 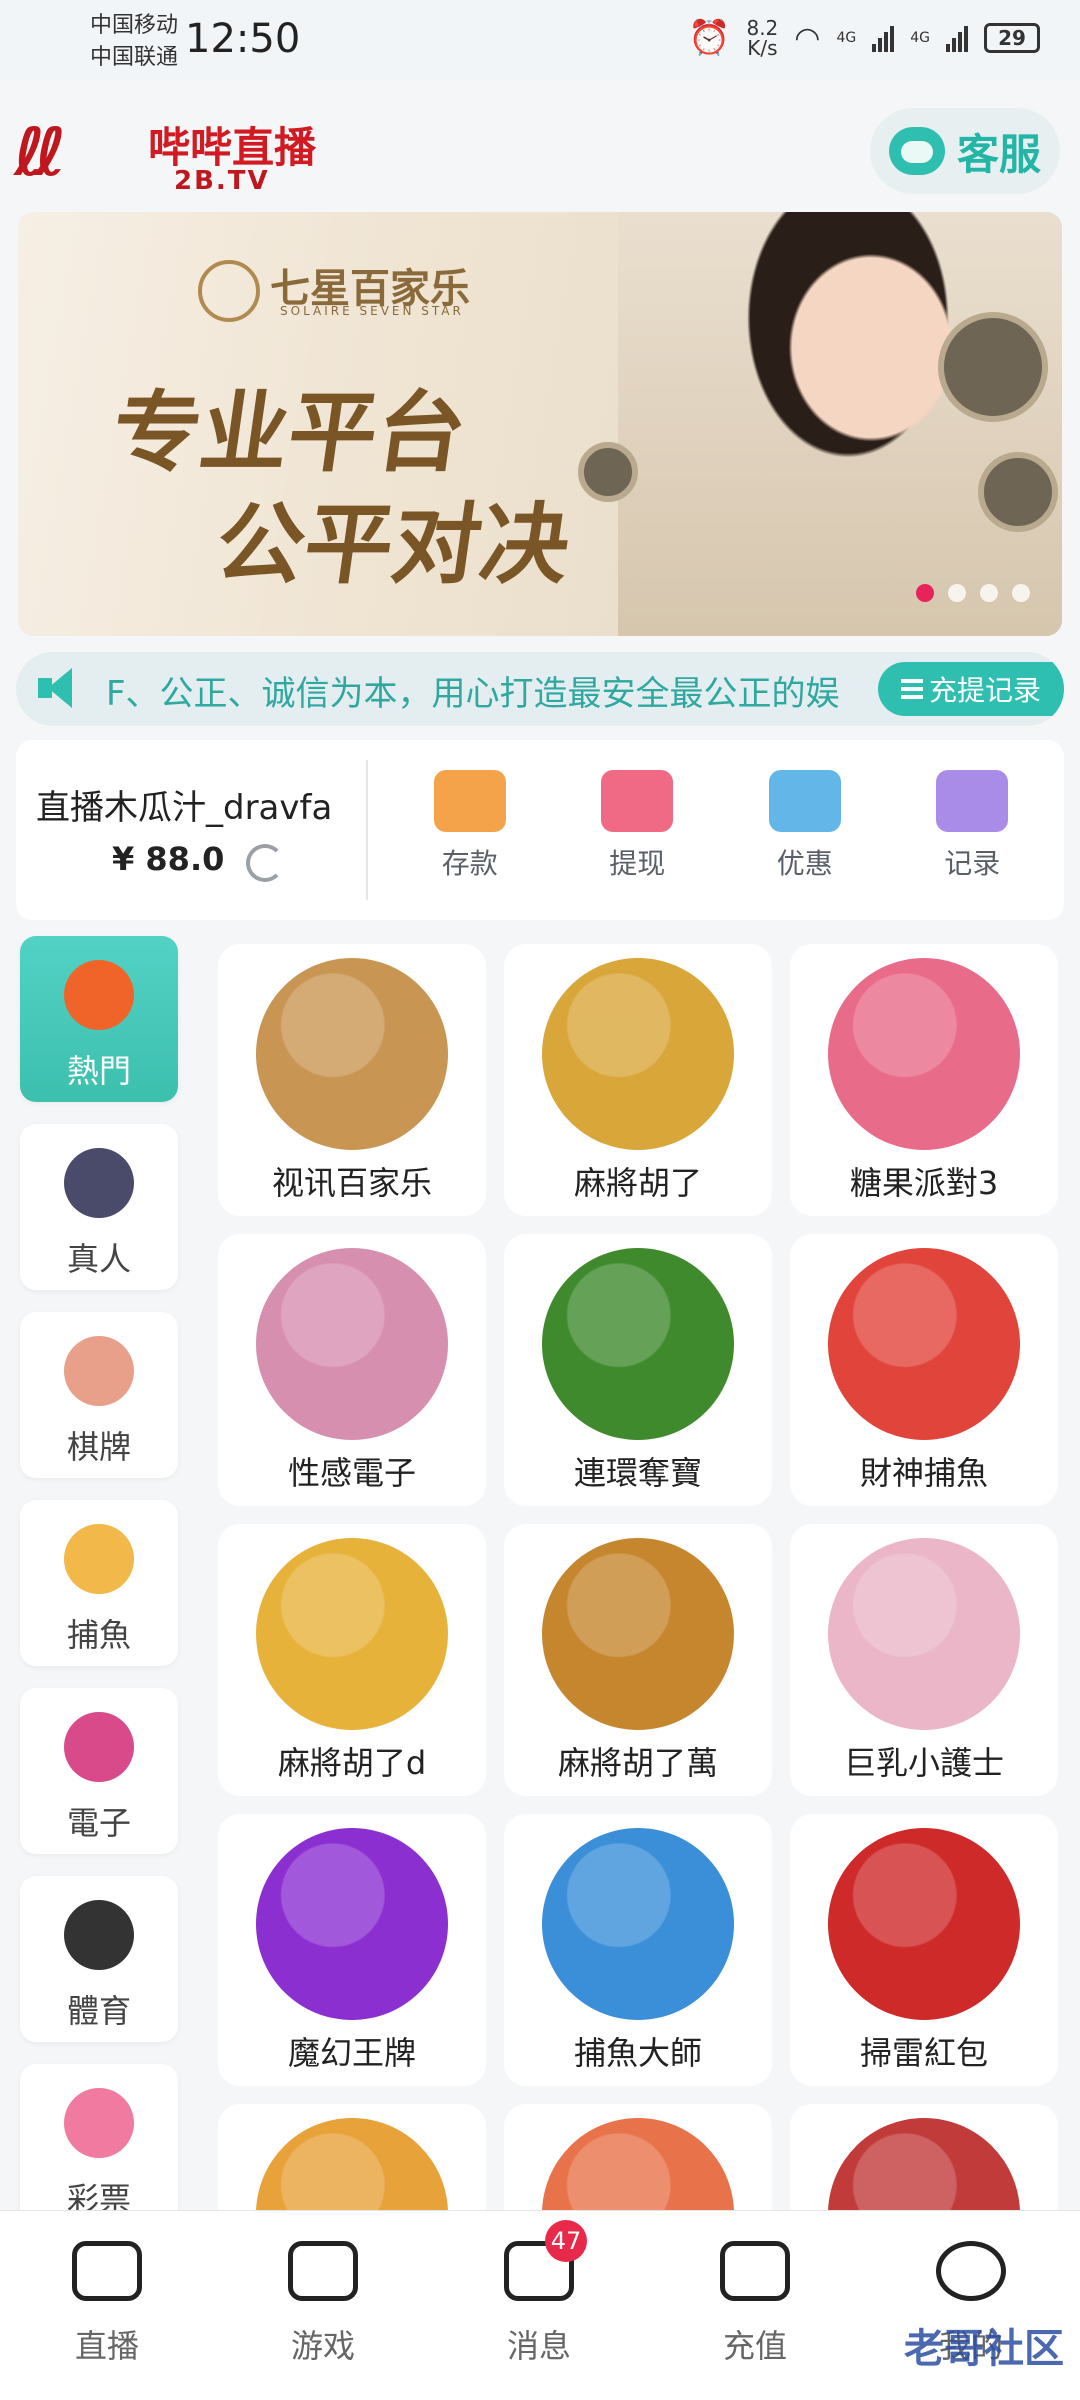 I want to click on wallet-action-label: 存款, so click(x=469, y=863).